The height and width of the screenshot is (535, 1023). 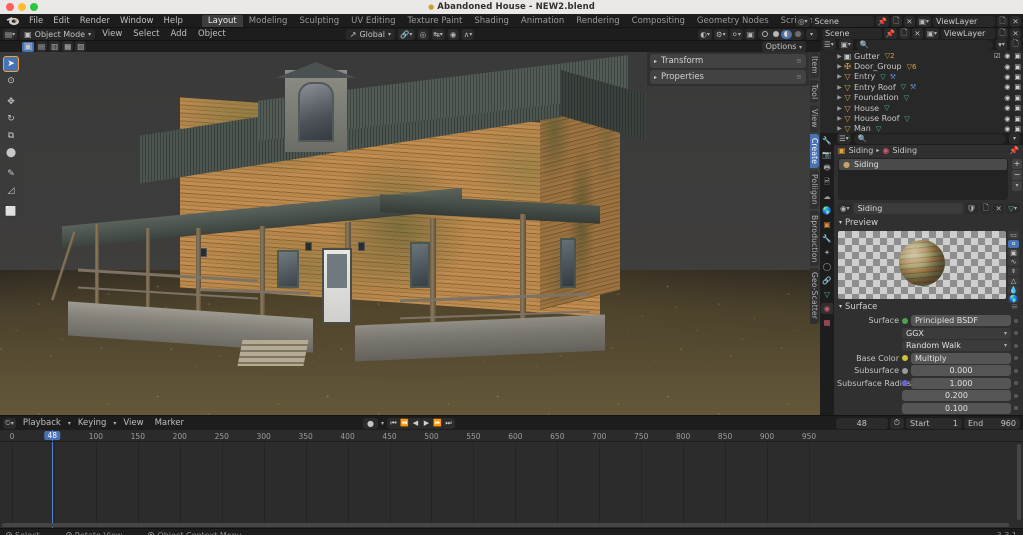 What do you see at coordinates (53, 485) in the screenshot?
I see `timeline-playhead` at bounding box center [53, 485].